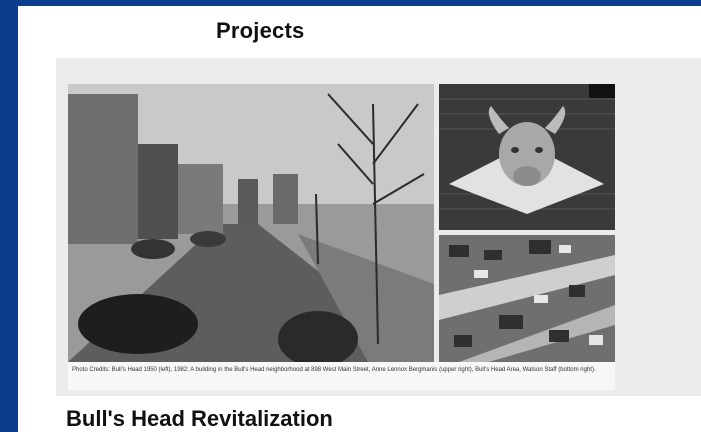 This screenshot has width=701, height=432. Describe the element at coordinates (199, 419) in the screenshot. I see `project-title: Bull's Head Revitalization` at that location.